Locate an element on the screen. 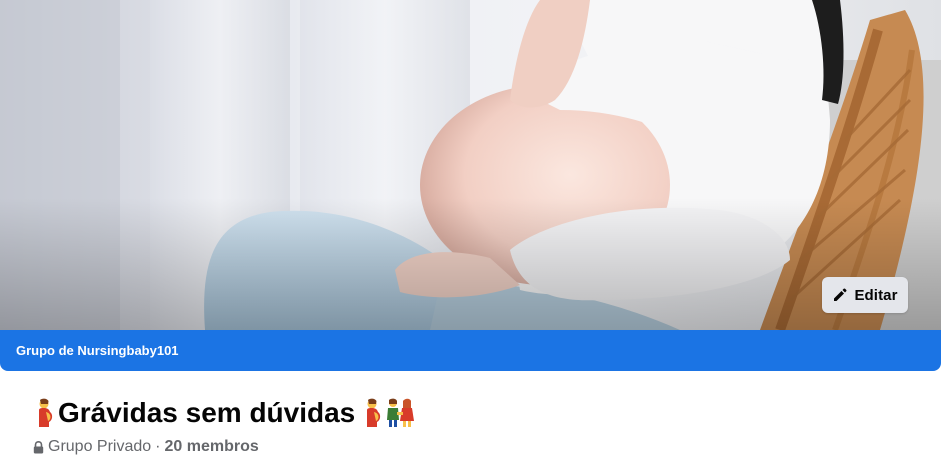 This screenshot has width=943, height=465. group-title: Grávidas sem dúvidas is located at coordinates (224, 413).